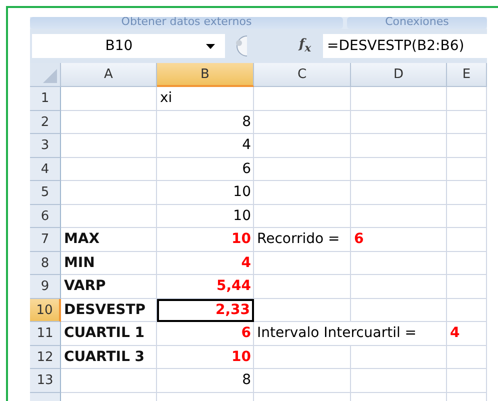 The image size is (498, 401). What do you see at coordinates (109, 263) in the screenshot?
I see `table-cell: MIN` at bounding box center [109, 263].